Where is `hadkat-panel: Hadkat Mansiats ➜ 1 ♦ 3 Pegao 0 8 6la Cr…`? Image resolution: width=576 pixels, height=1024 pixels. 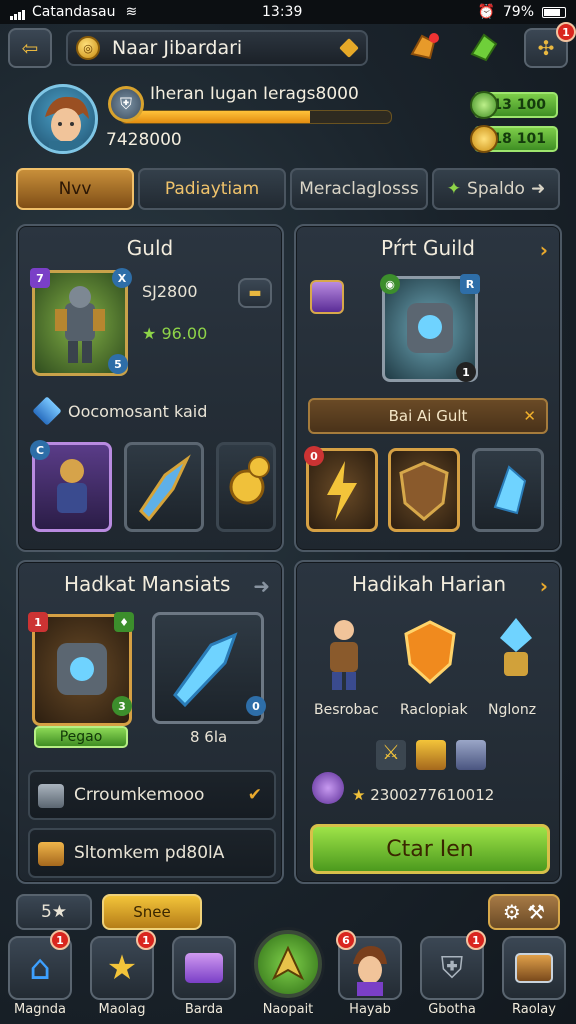 hadkat-panel: Hadkat Mansiats ➜ 1 ♦ 3 Pegao 0 8 6la Cr… is located at coordinates (150, 722).